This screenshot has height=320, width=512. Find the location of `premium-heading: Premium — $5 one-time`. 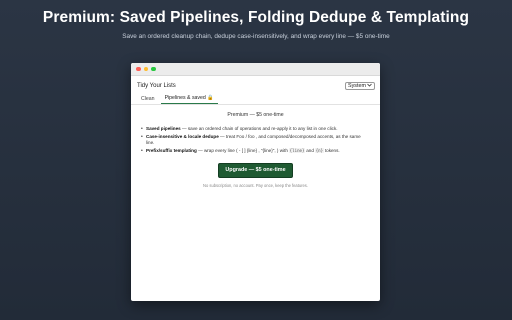

premium-heading: Premium — $5 one-time is located at coordinates (255, 115).